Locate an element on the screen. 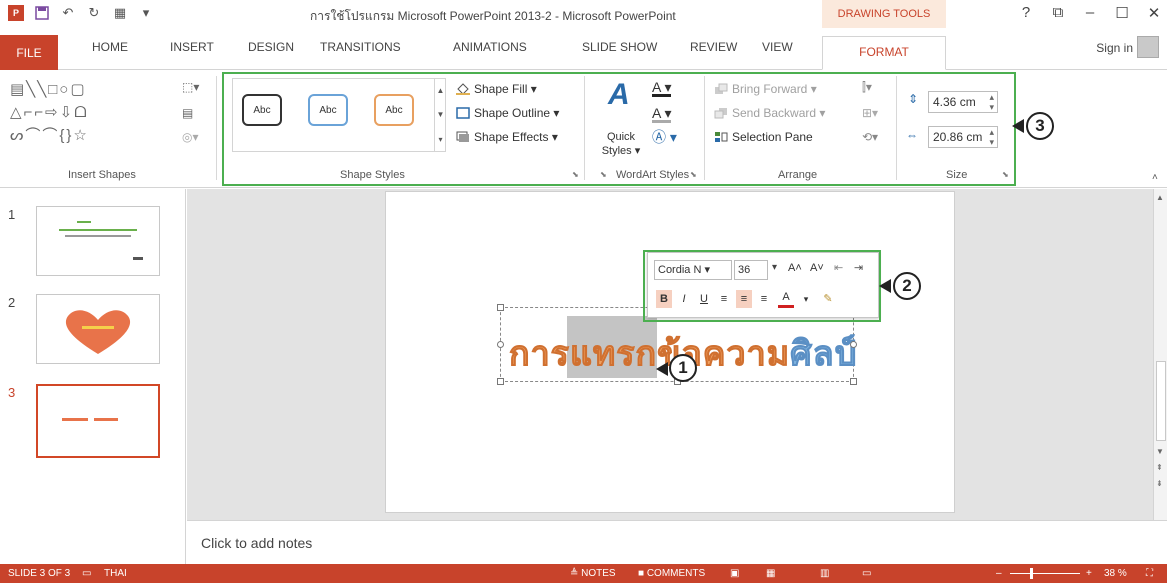 The width and height of the screenshot is (1167, 583). wordart-text-part: การแทรก is located at coordinates (583, 354).